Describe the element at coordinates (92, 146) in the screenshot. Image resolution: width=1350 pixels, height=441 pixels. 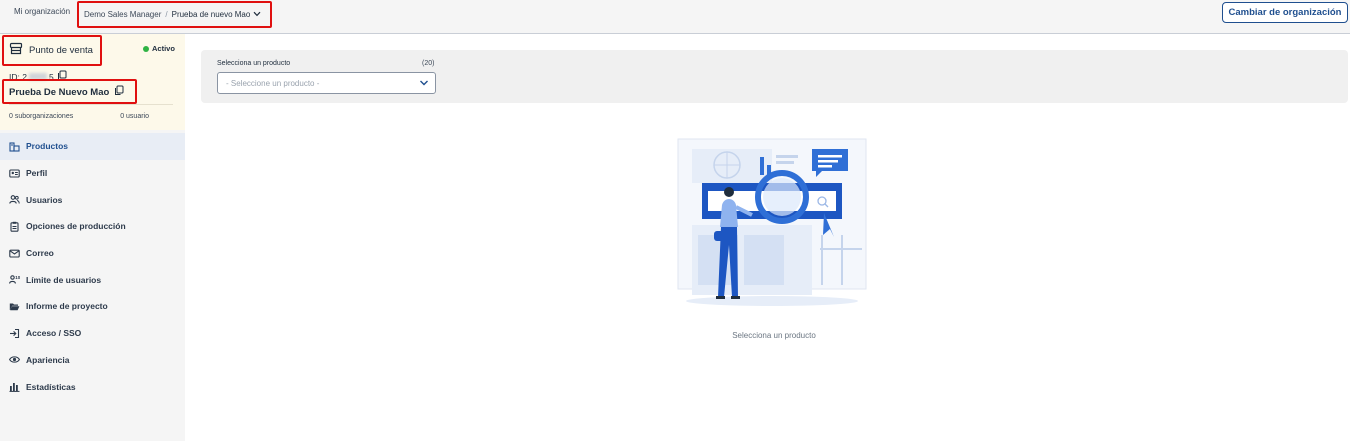
I see `sidebar-item-productos: Productos` at that location.